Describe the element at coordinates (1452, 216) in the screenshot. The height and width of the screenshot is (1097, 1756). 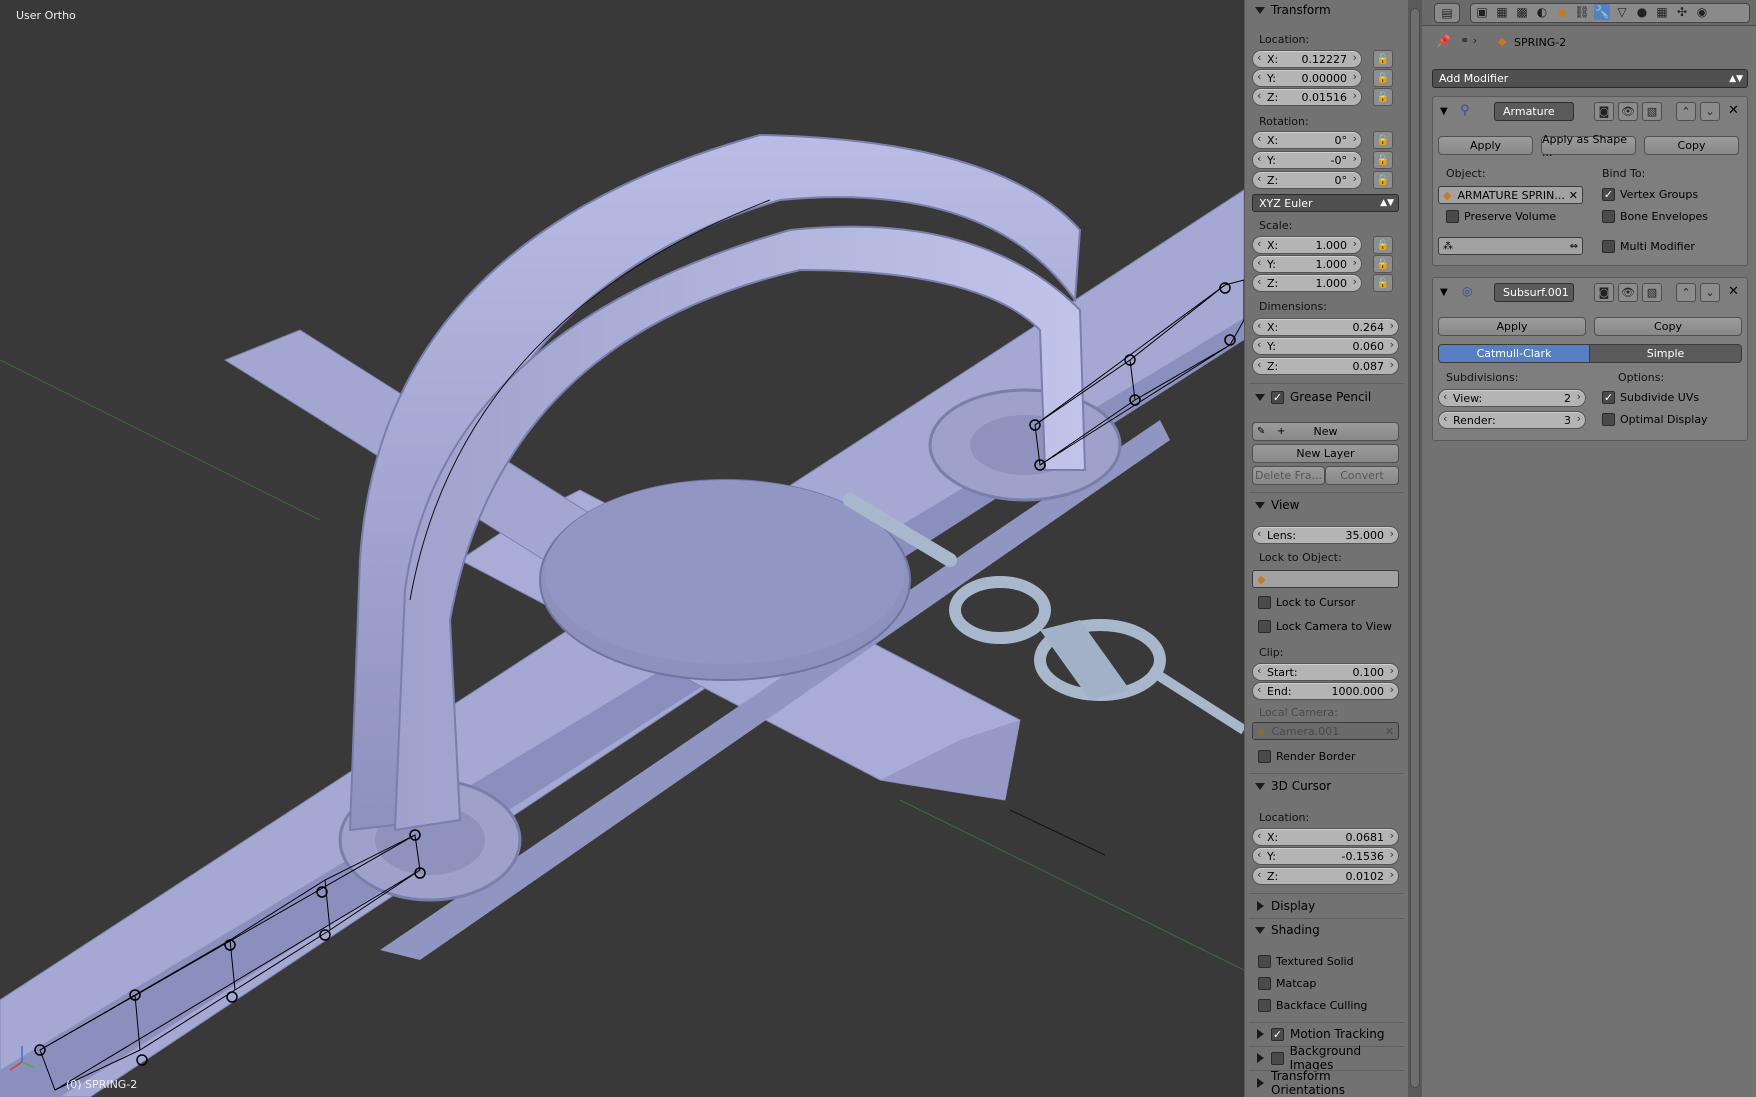
I see `preserve-volume-checkbox` at that location.